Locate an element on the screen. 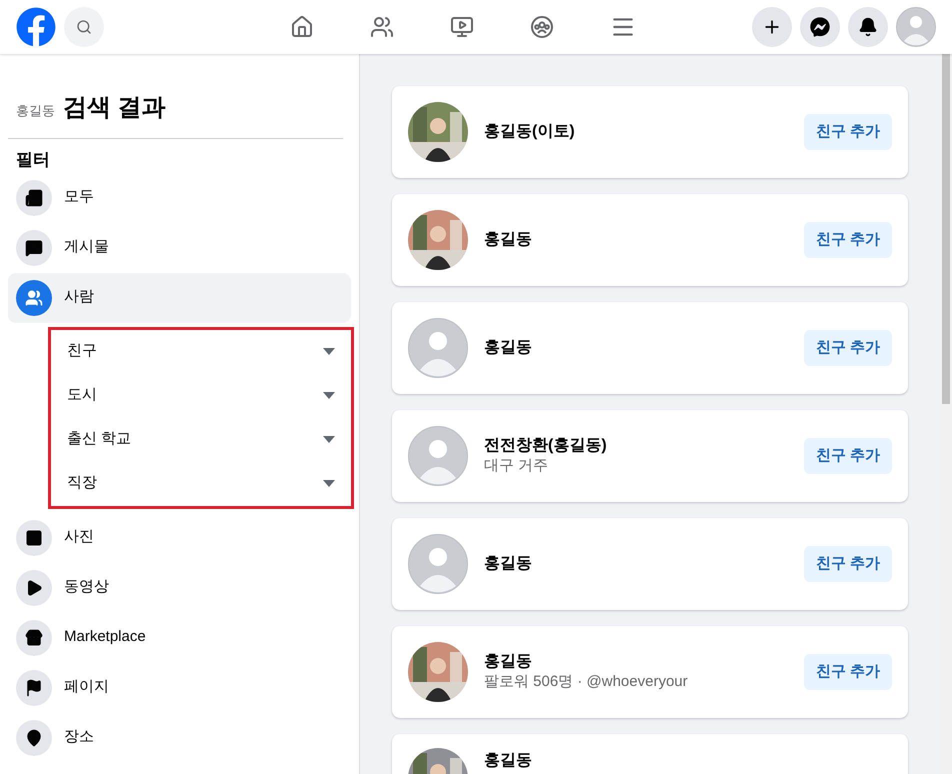 This screenshot has width=952, height=774. subfilter-dropdown: 직장 is located at coordinates (201, 484).